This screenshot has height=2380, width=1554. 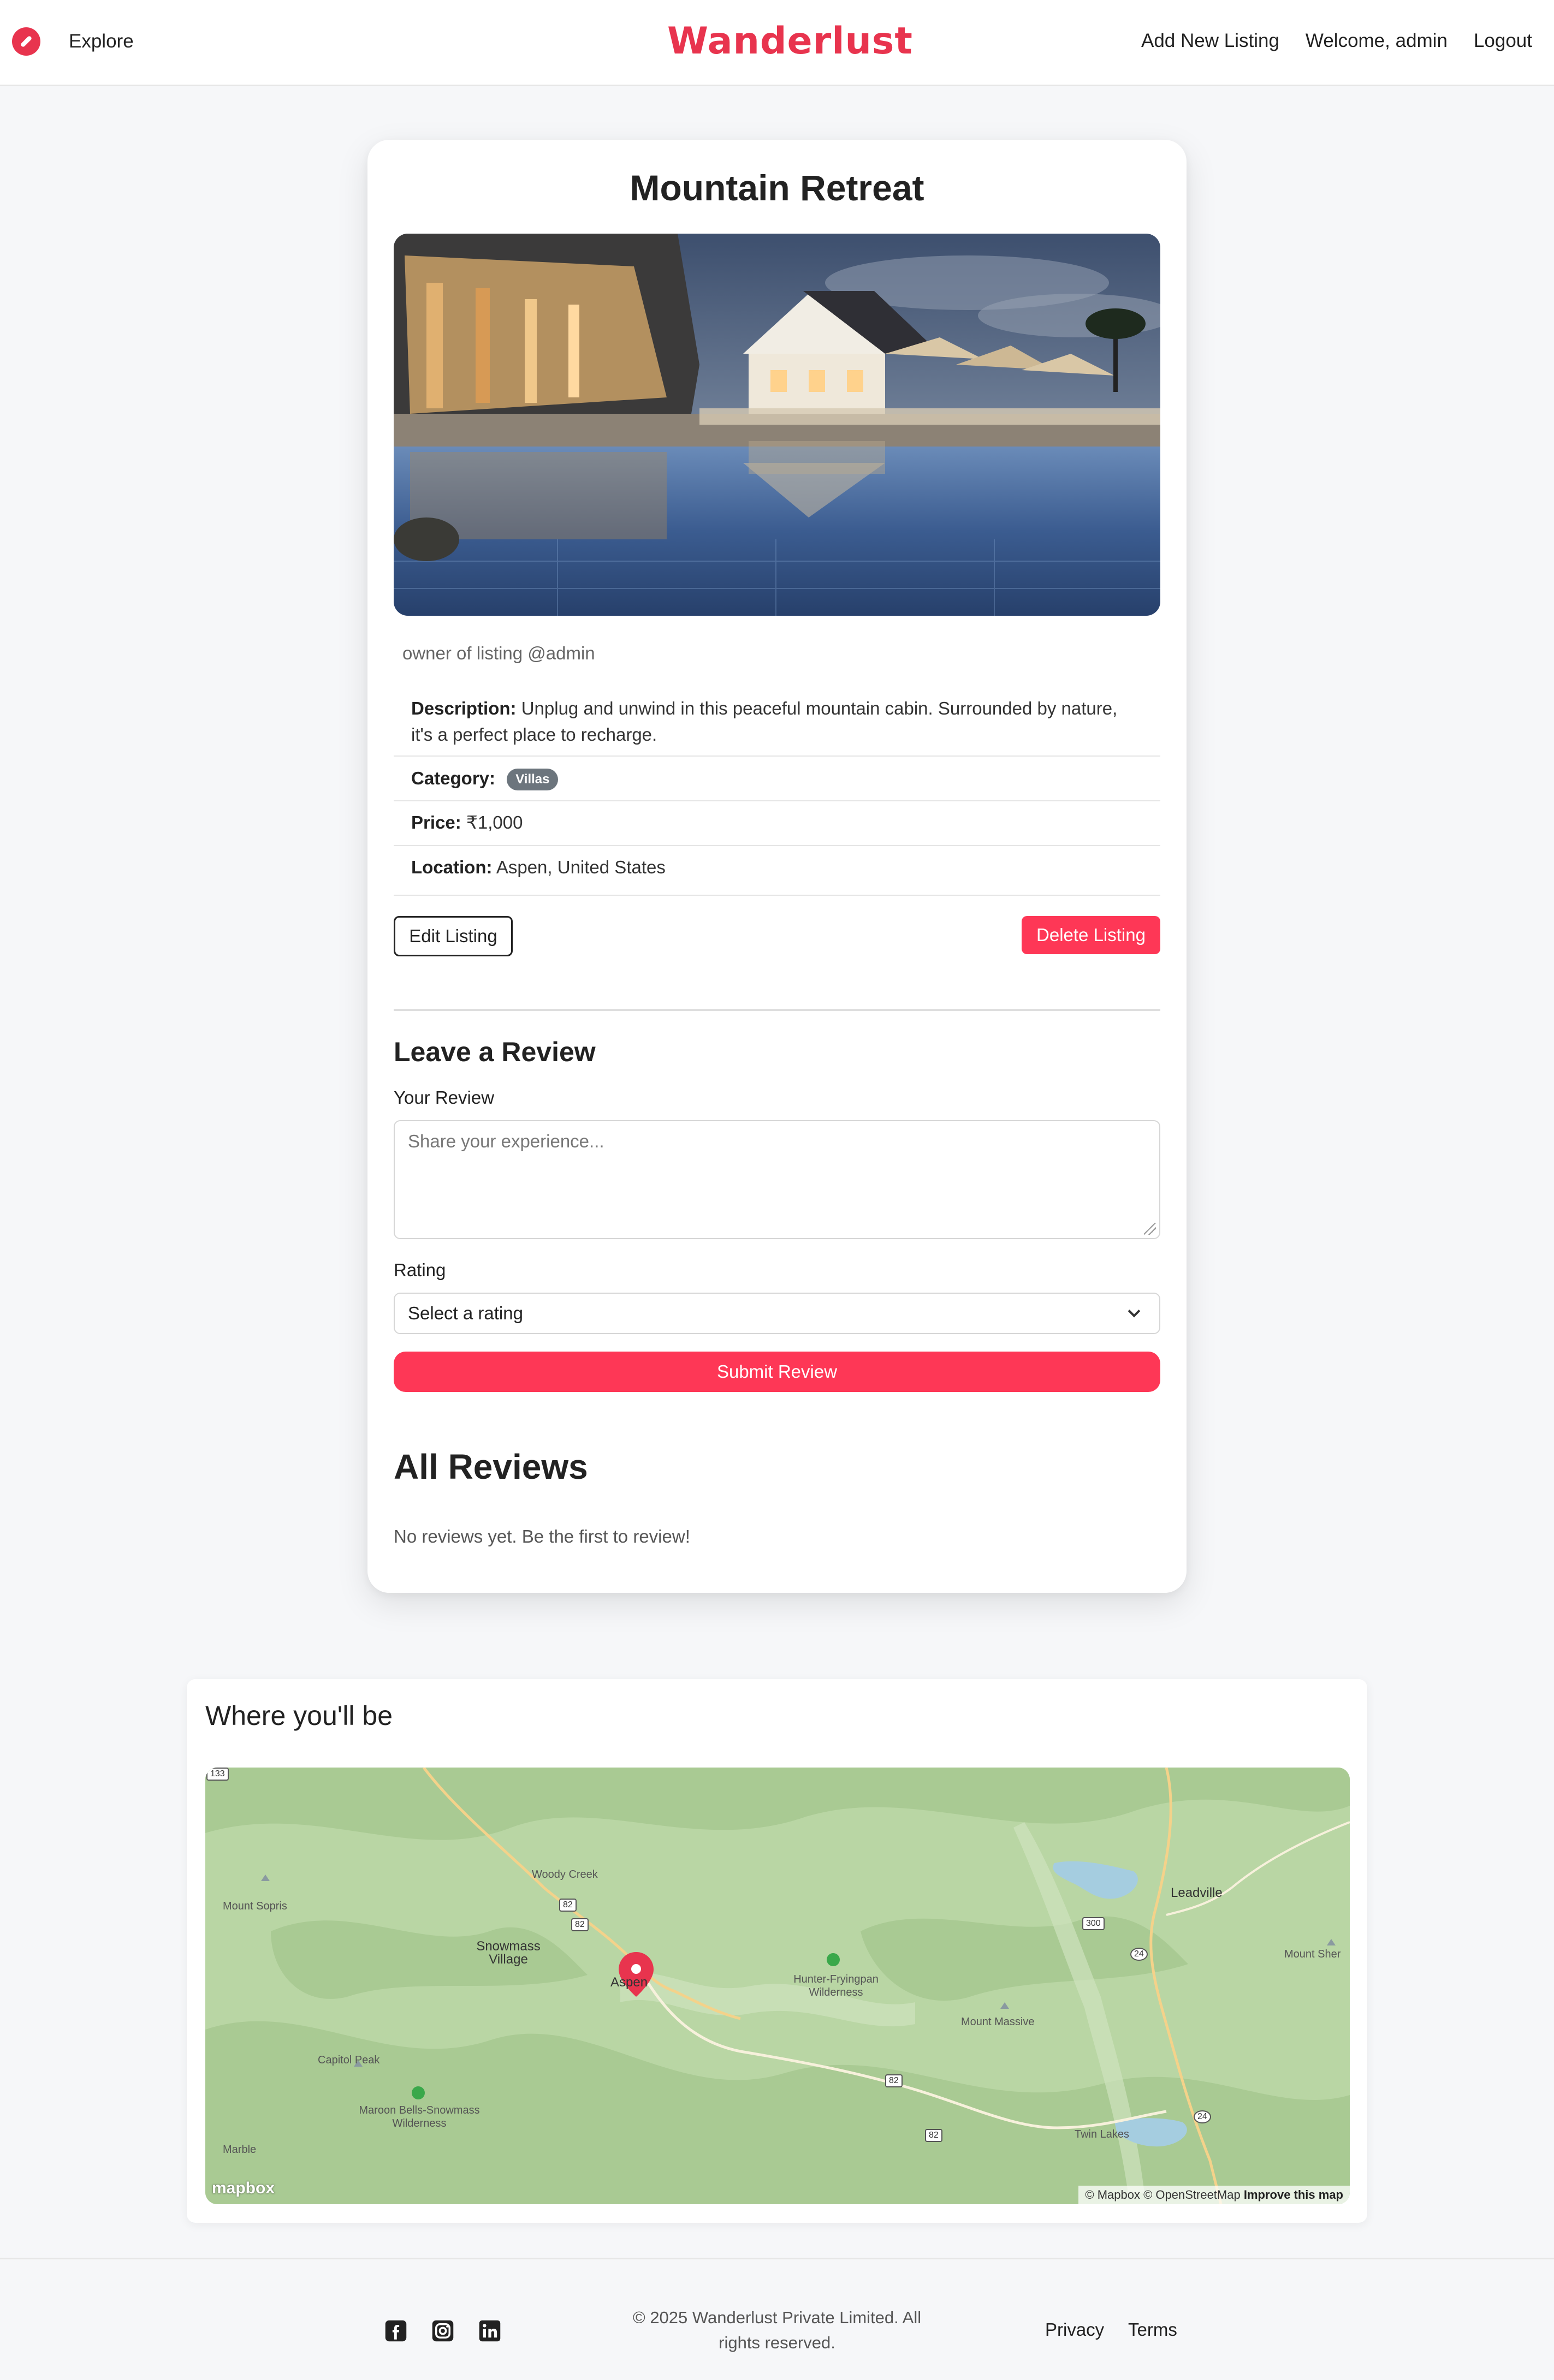 What do you see at coordinates (1091, 935) in the screenshot?
I see `delete-listing-button: Delete Listing` at bounding box center [1091, 935].